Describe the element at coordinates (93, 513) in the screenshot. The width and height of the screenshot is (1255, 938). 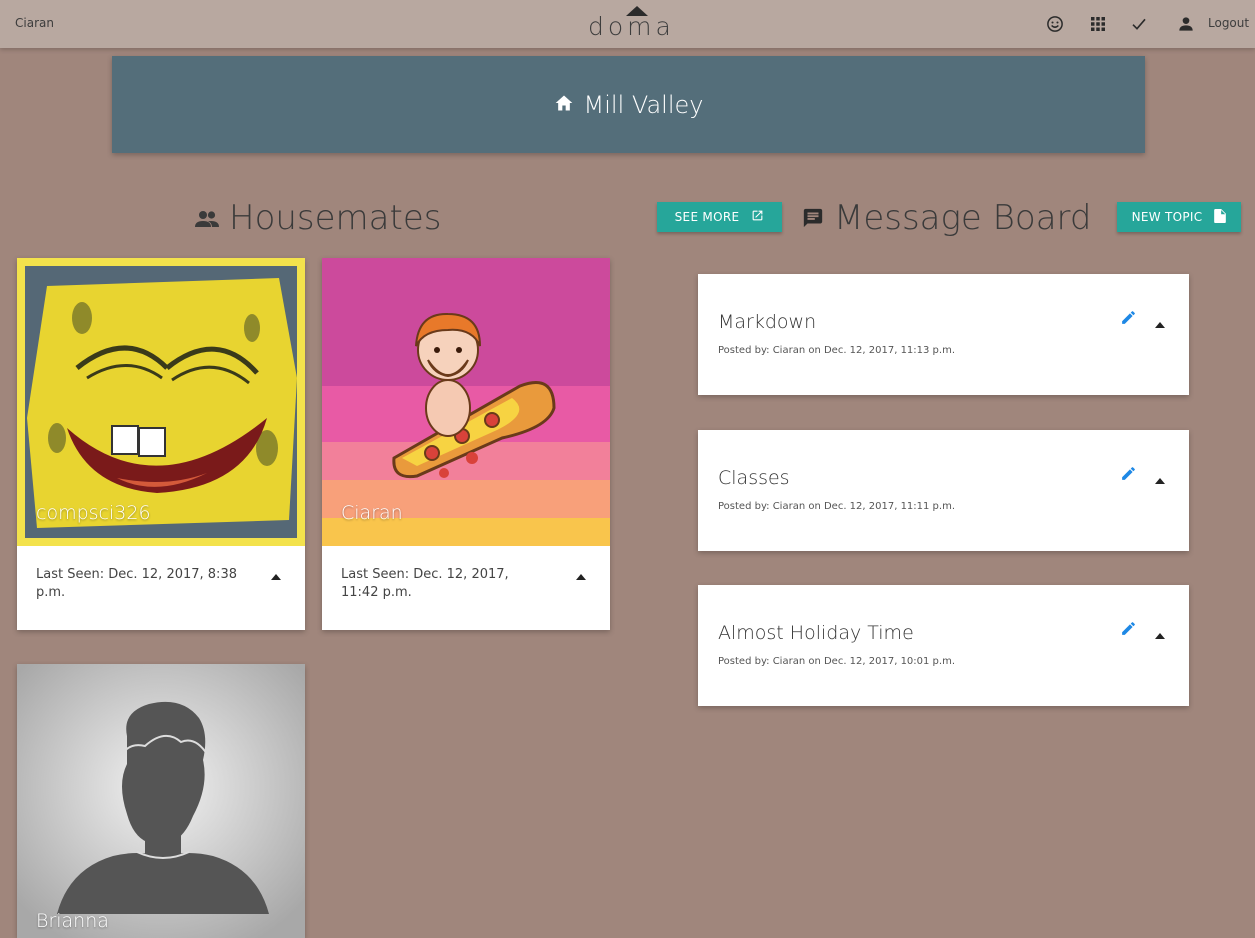
I see `housemate-name: compsci326` at that location.